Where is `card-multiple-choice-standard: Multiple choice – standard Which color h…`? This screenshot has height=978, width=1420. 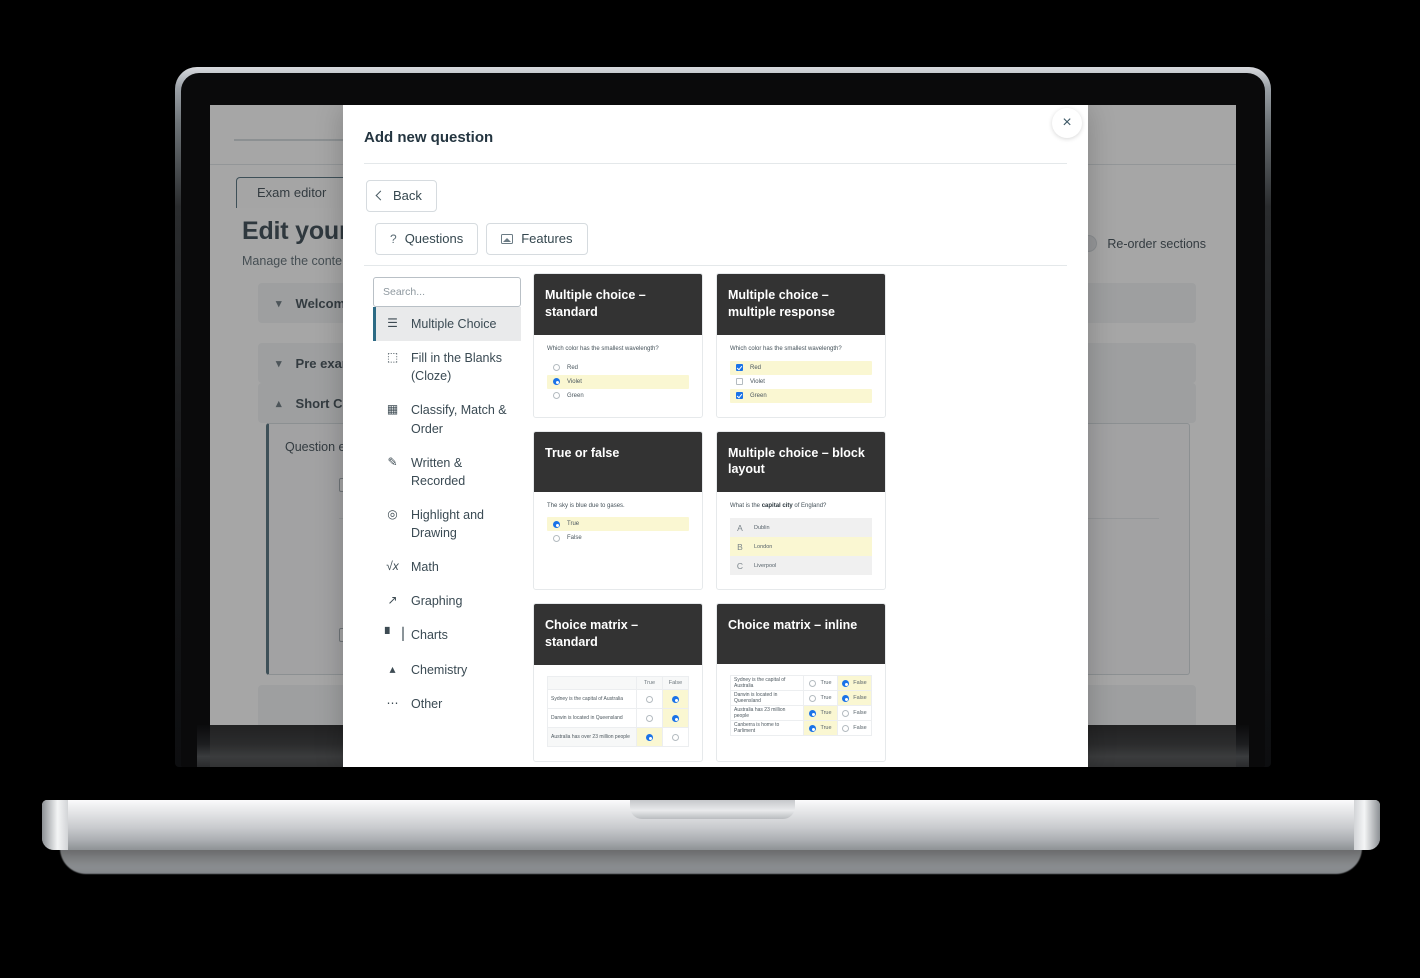
card-multiple-choice-standard: Multiple choice – standard Which color h… is located at coordinates (618, 345).